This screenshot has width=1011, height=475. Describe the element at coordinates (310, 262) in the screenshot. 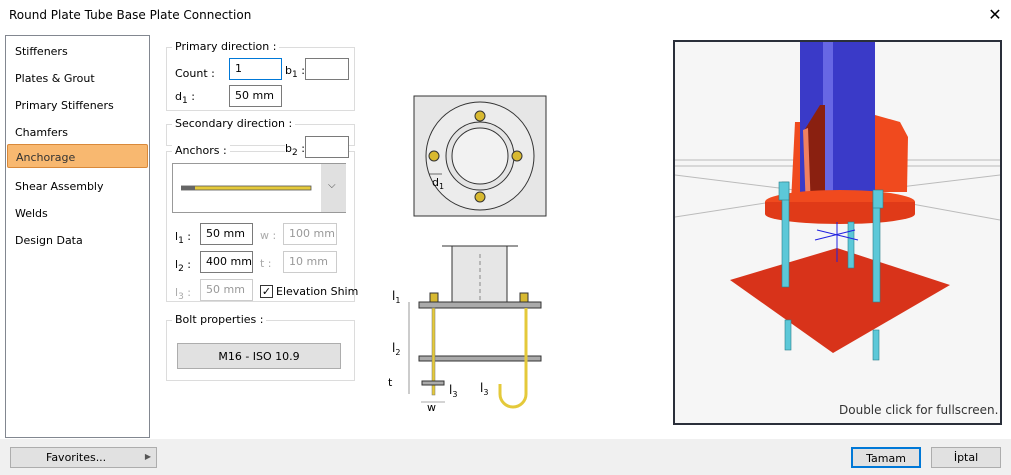

I see `t-input: 10 mm` at that location.